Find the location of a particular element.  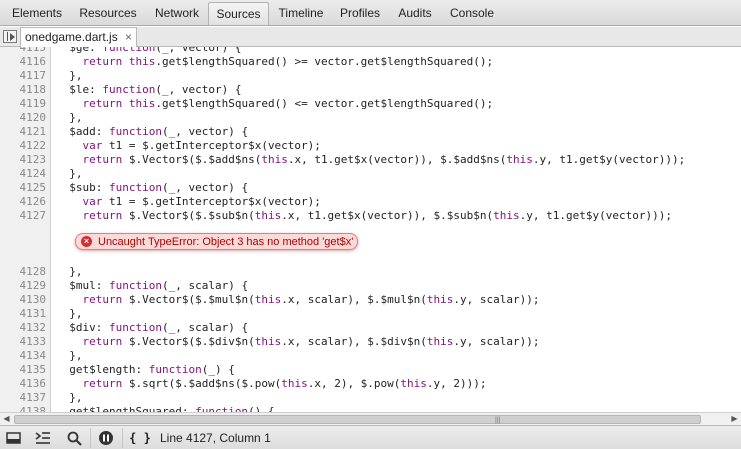

code-line: 4124 }, is located at coordinates (370, 174).